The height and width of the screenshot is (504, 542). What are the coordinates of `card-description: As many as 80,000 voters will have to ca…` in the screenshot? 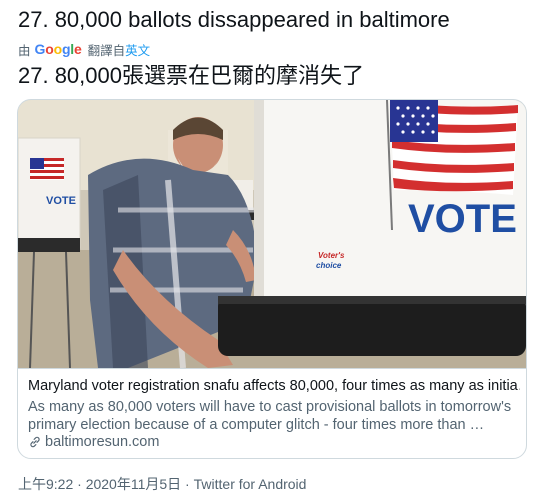 It's located at (270, 416).